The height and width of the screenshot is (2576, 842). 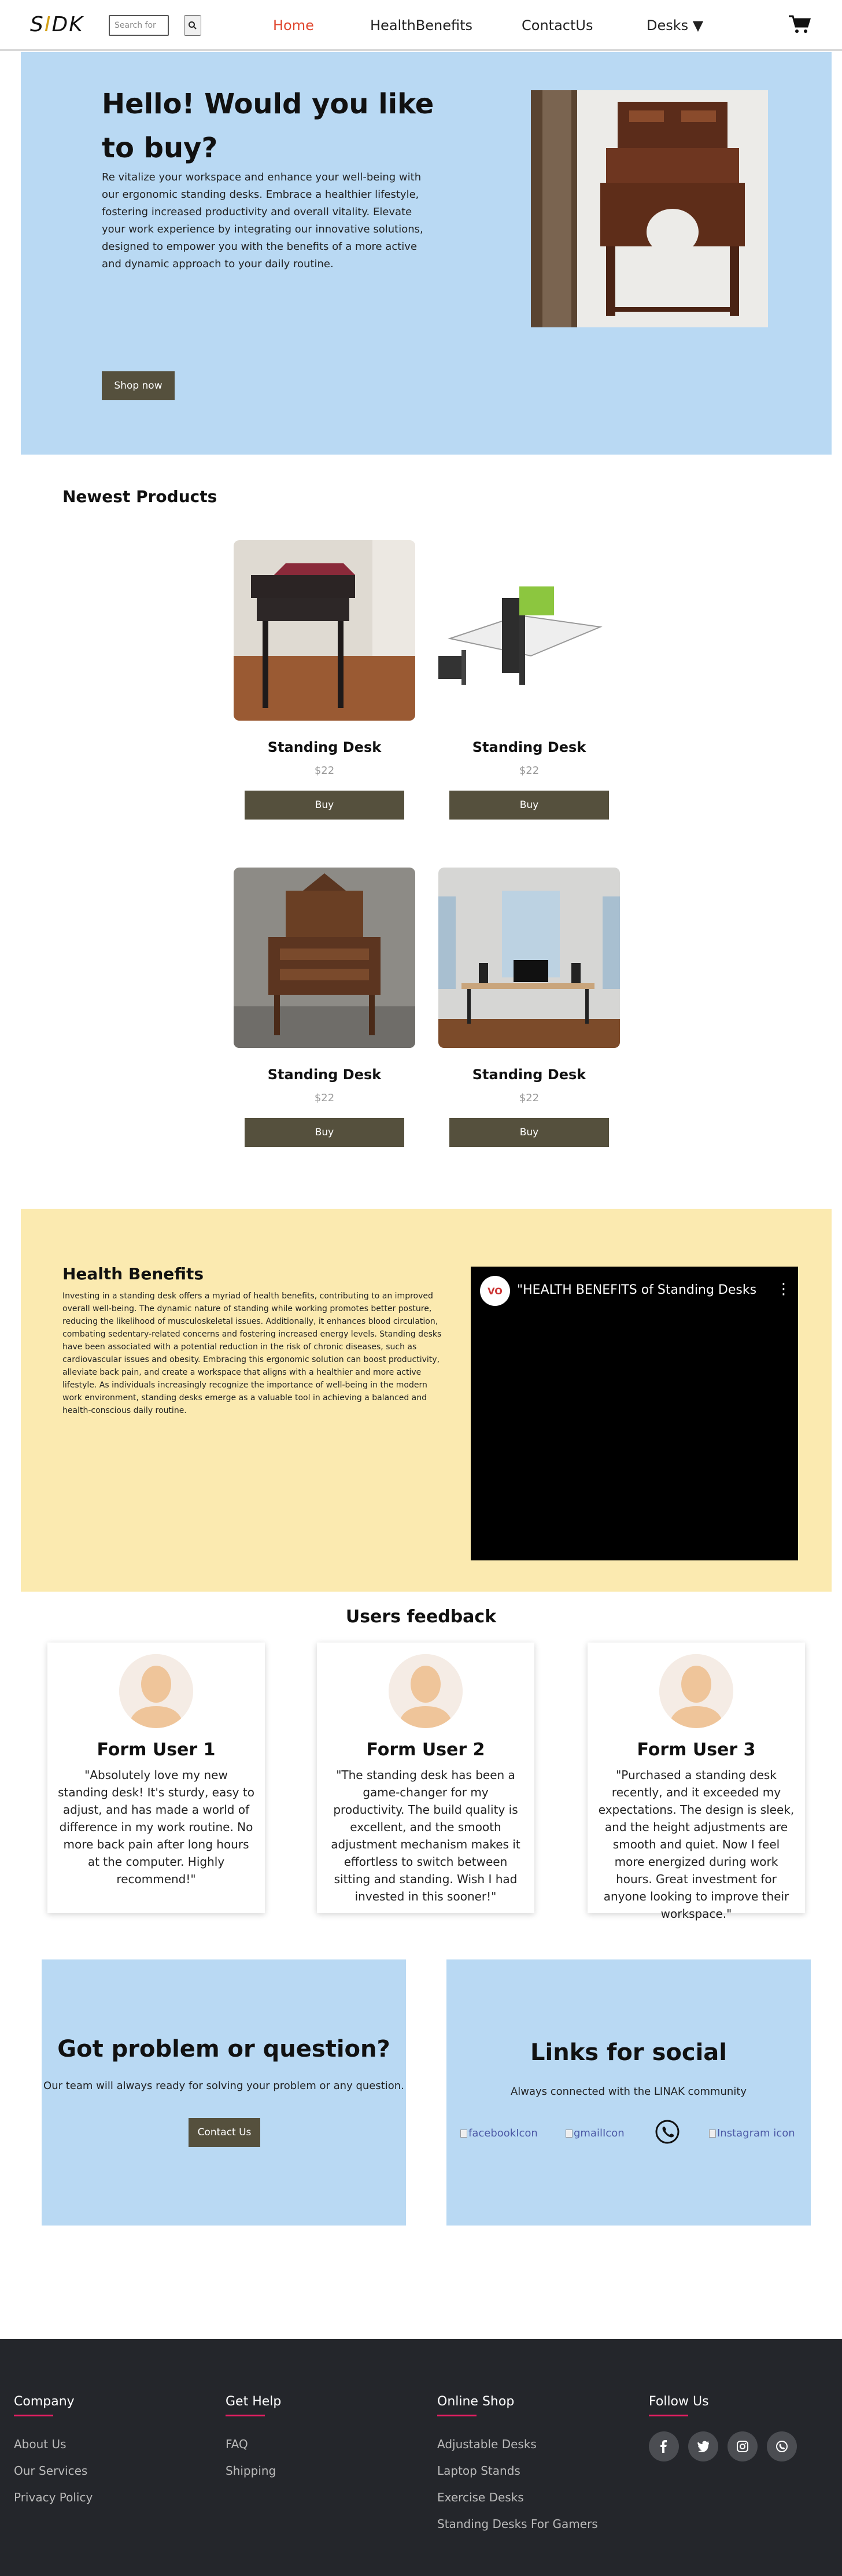 What do you see at coordinates (649, 208) in the screenshot?
I see `hero-image` at bounding box center [649, 208].